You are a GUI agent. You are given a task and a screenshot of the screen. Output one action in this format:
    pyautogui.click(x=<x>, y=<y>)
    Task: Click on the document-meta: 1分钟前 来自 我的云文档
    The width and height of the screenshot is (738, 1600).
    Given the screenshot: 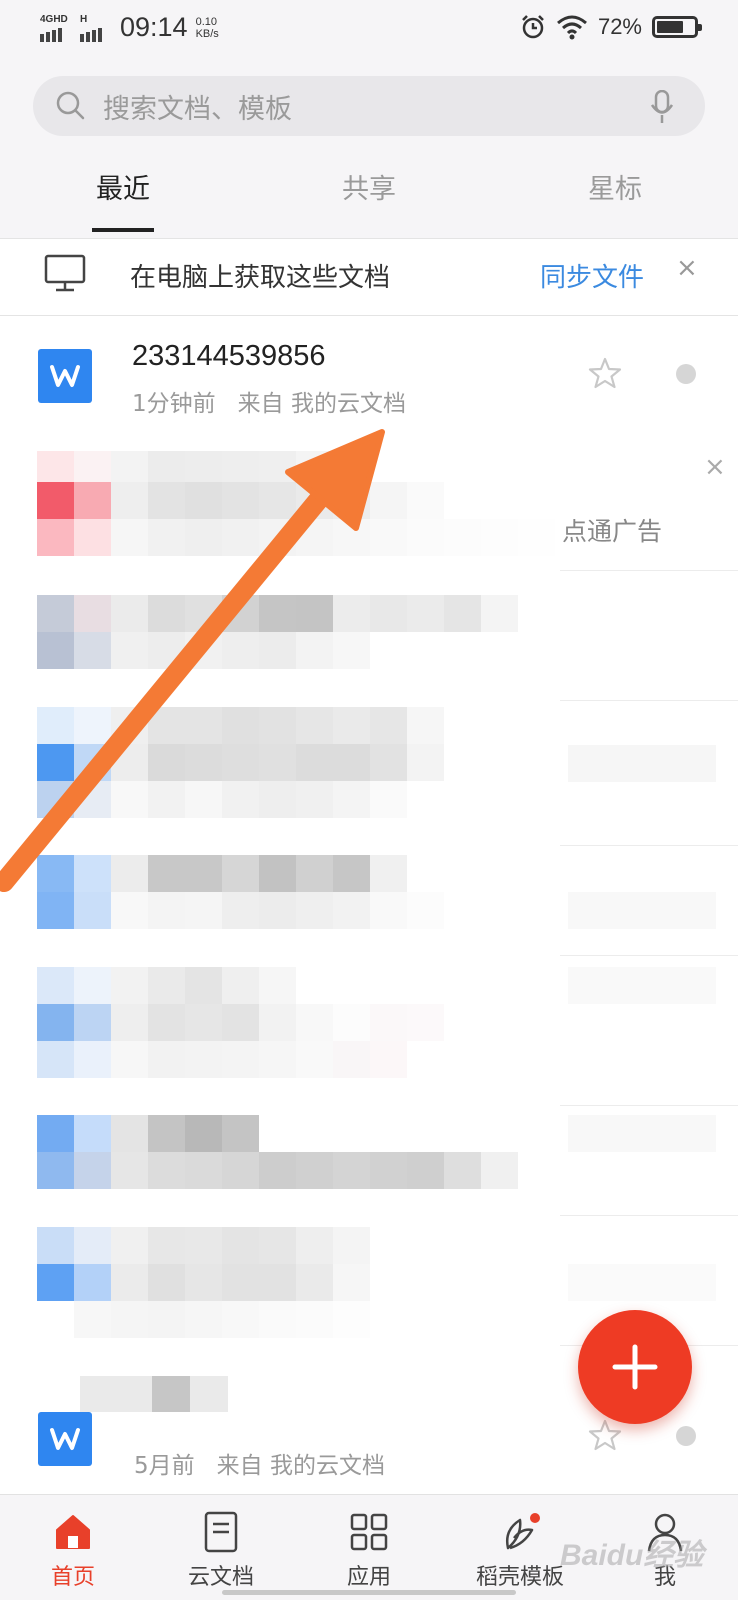 What is the action you would take?
    pyautogui.click(x=269, y=401)
    